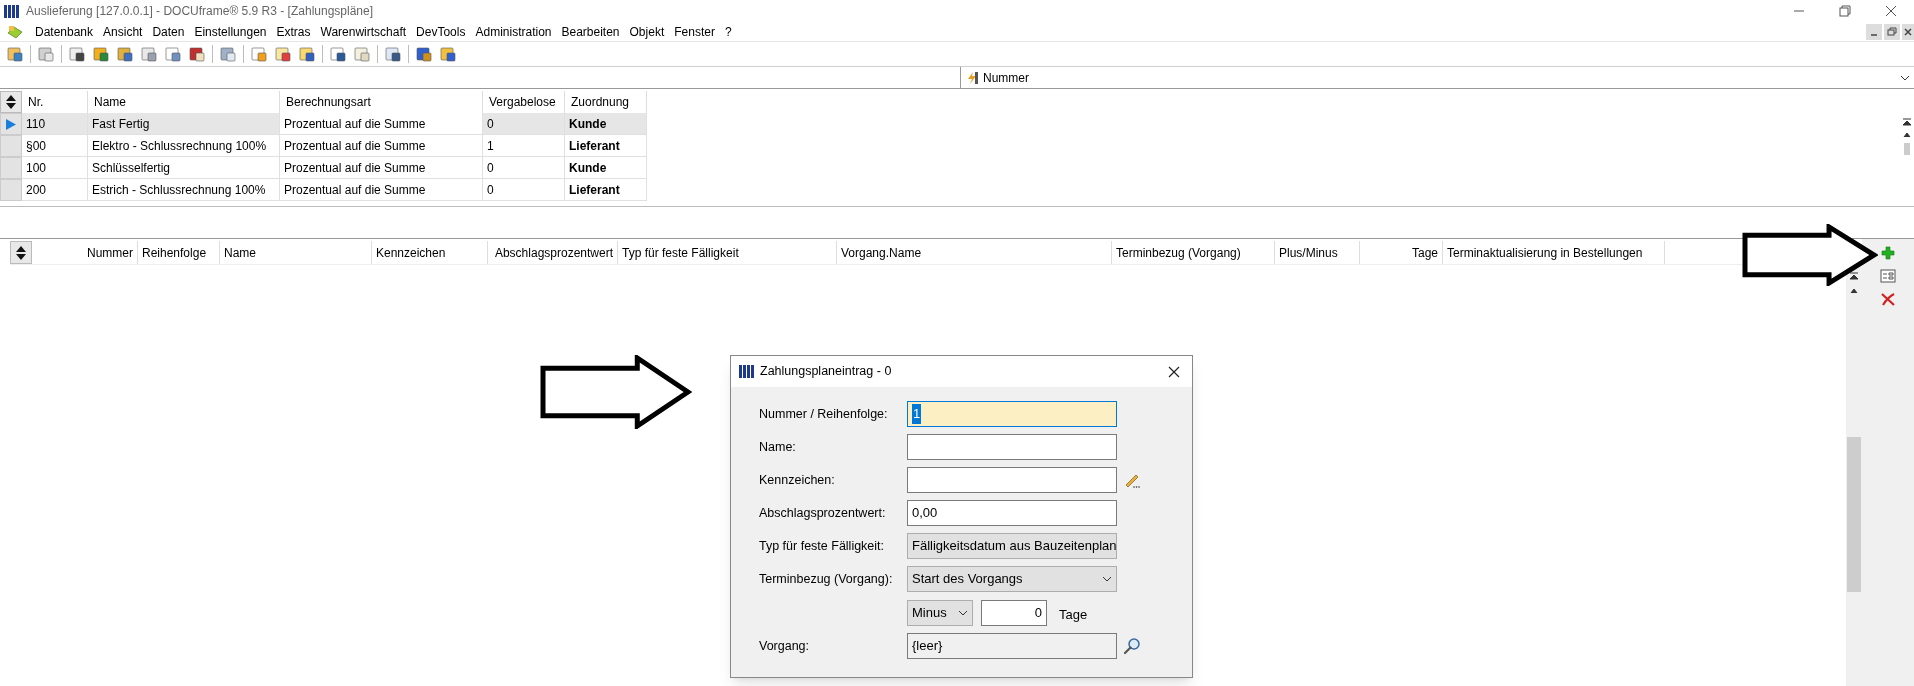  Describe the element at coordinates (1012, 546) in the screenshot. I see `dropdown: Fälligkeitsdatum aus Bauzeitenplan` at that location.